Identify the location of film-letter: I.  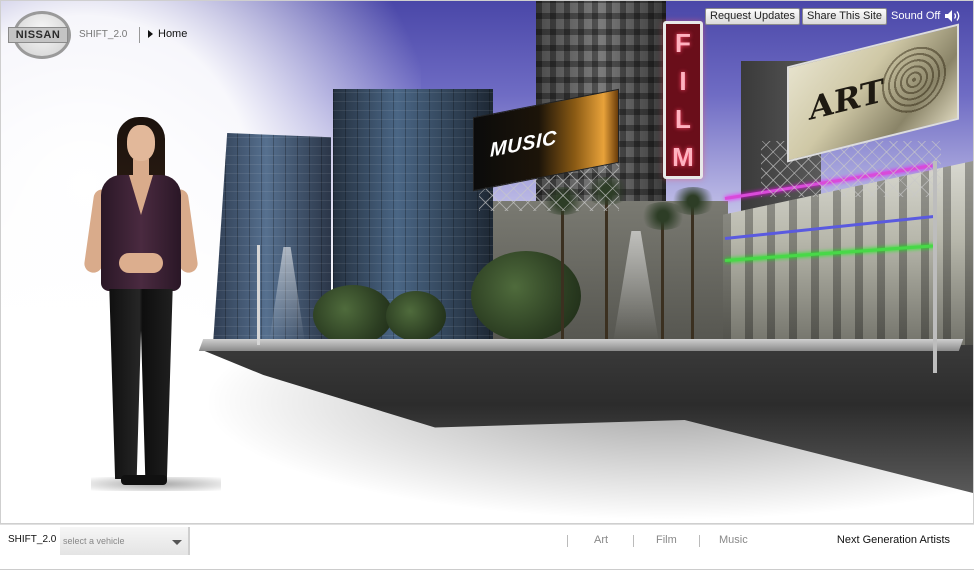
(683, 81).